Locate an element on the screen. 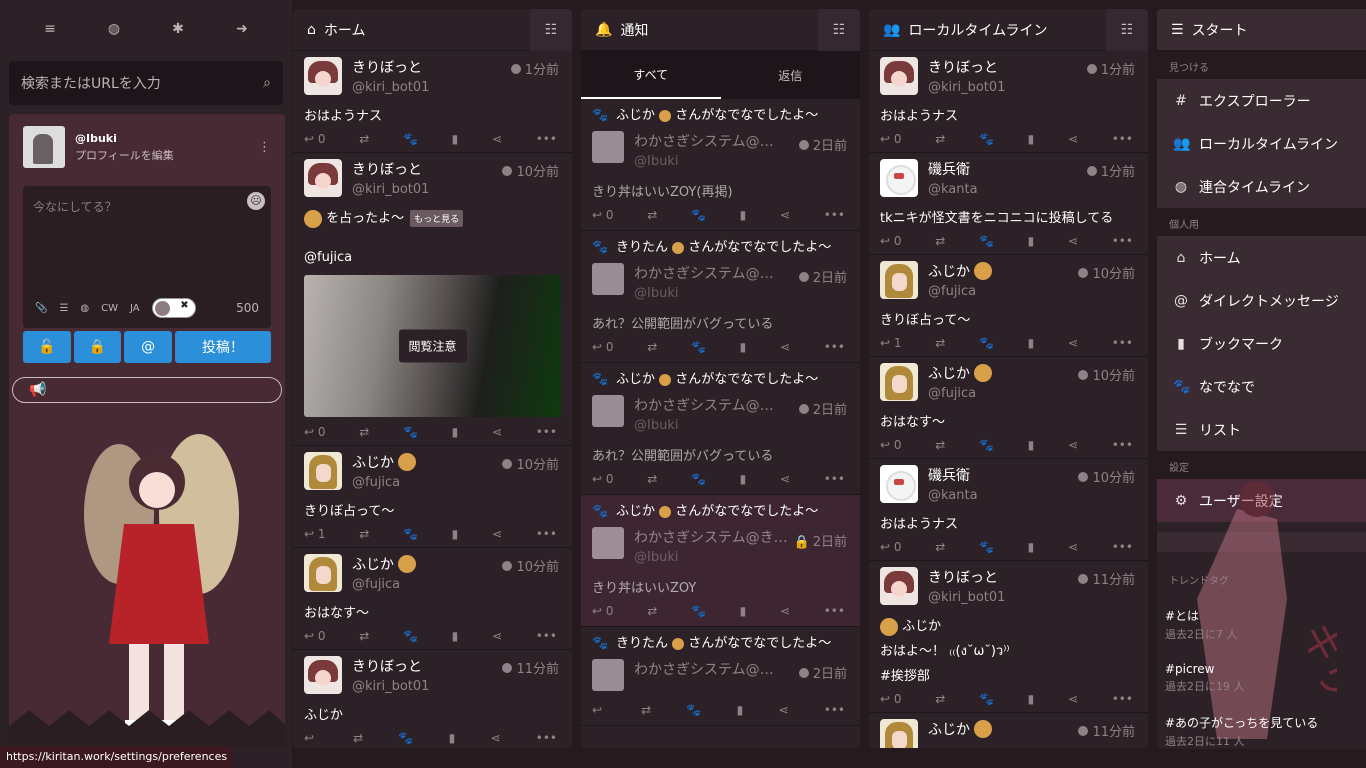 Image resolution: width=1366 pixels, height=768 pixels. hashtag-link: #挨拶部 is located at coordinates (1008, 674).